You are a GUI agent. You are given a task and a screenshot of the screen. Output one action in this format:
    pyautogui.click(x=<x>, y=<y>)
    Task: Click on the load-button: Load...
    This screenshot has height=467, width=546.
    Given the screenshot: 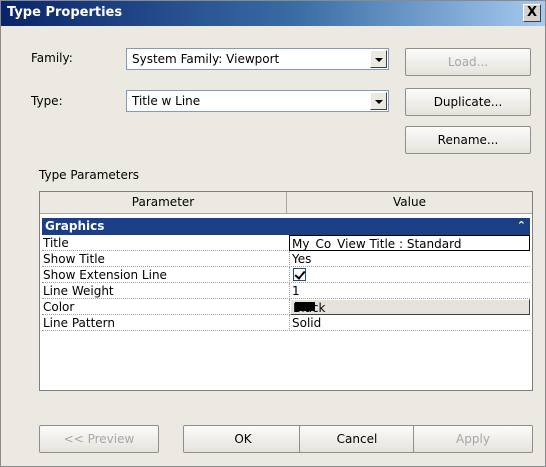 What is the action you would take?
    pyautogui.click(x=468, y=62)
    